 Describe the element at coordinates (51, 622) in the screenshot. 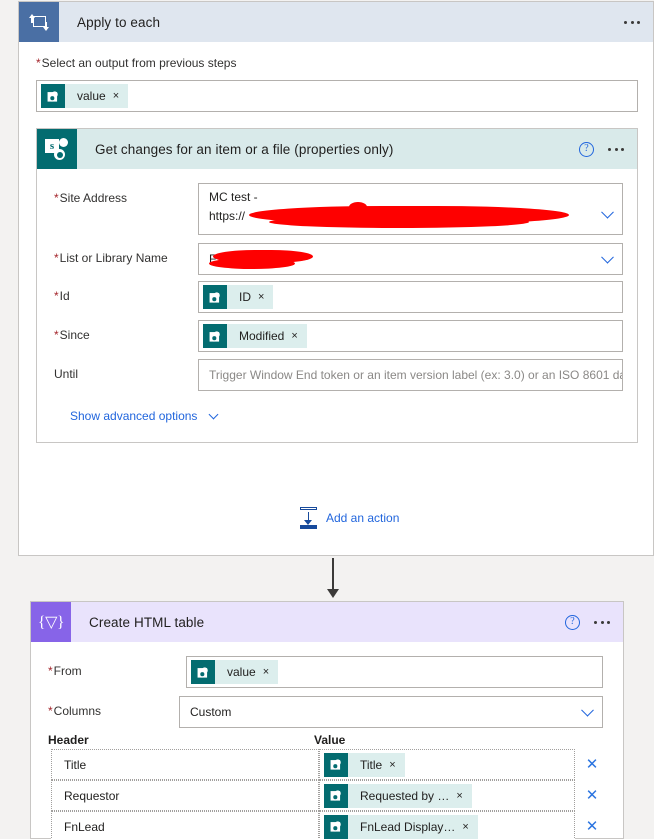

I see `data-operation-icon: {▽}` at that location.